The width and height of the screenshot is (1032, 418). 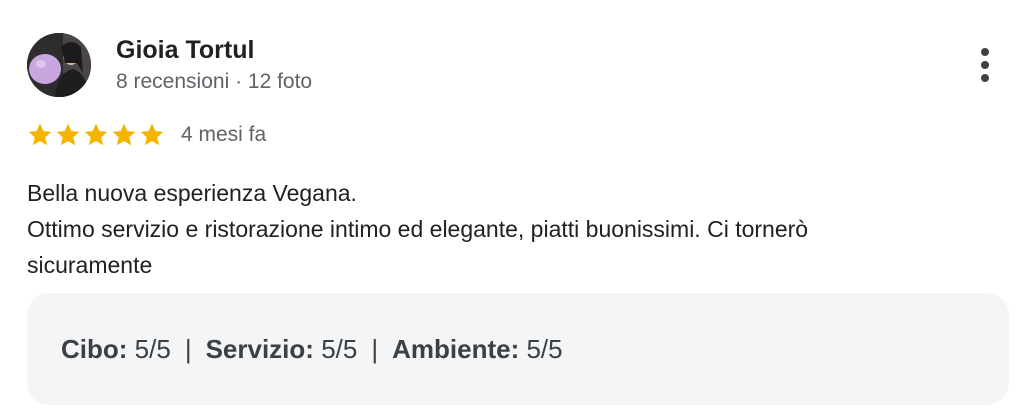 I want to click on author-stats: 8 recensioni · 12 foto, so click(x=214, y=81).